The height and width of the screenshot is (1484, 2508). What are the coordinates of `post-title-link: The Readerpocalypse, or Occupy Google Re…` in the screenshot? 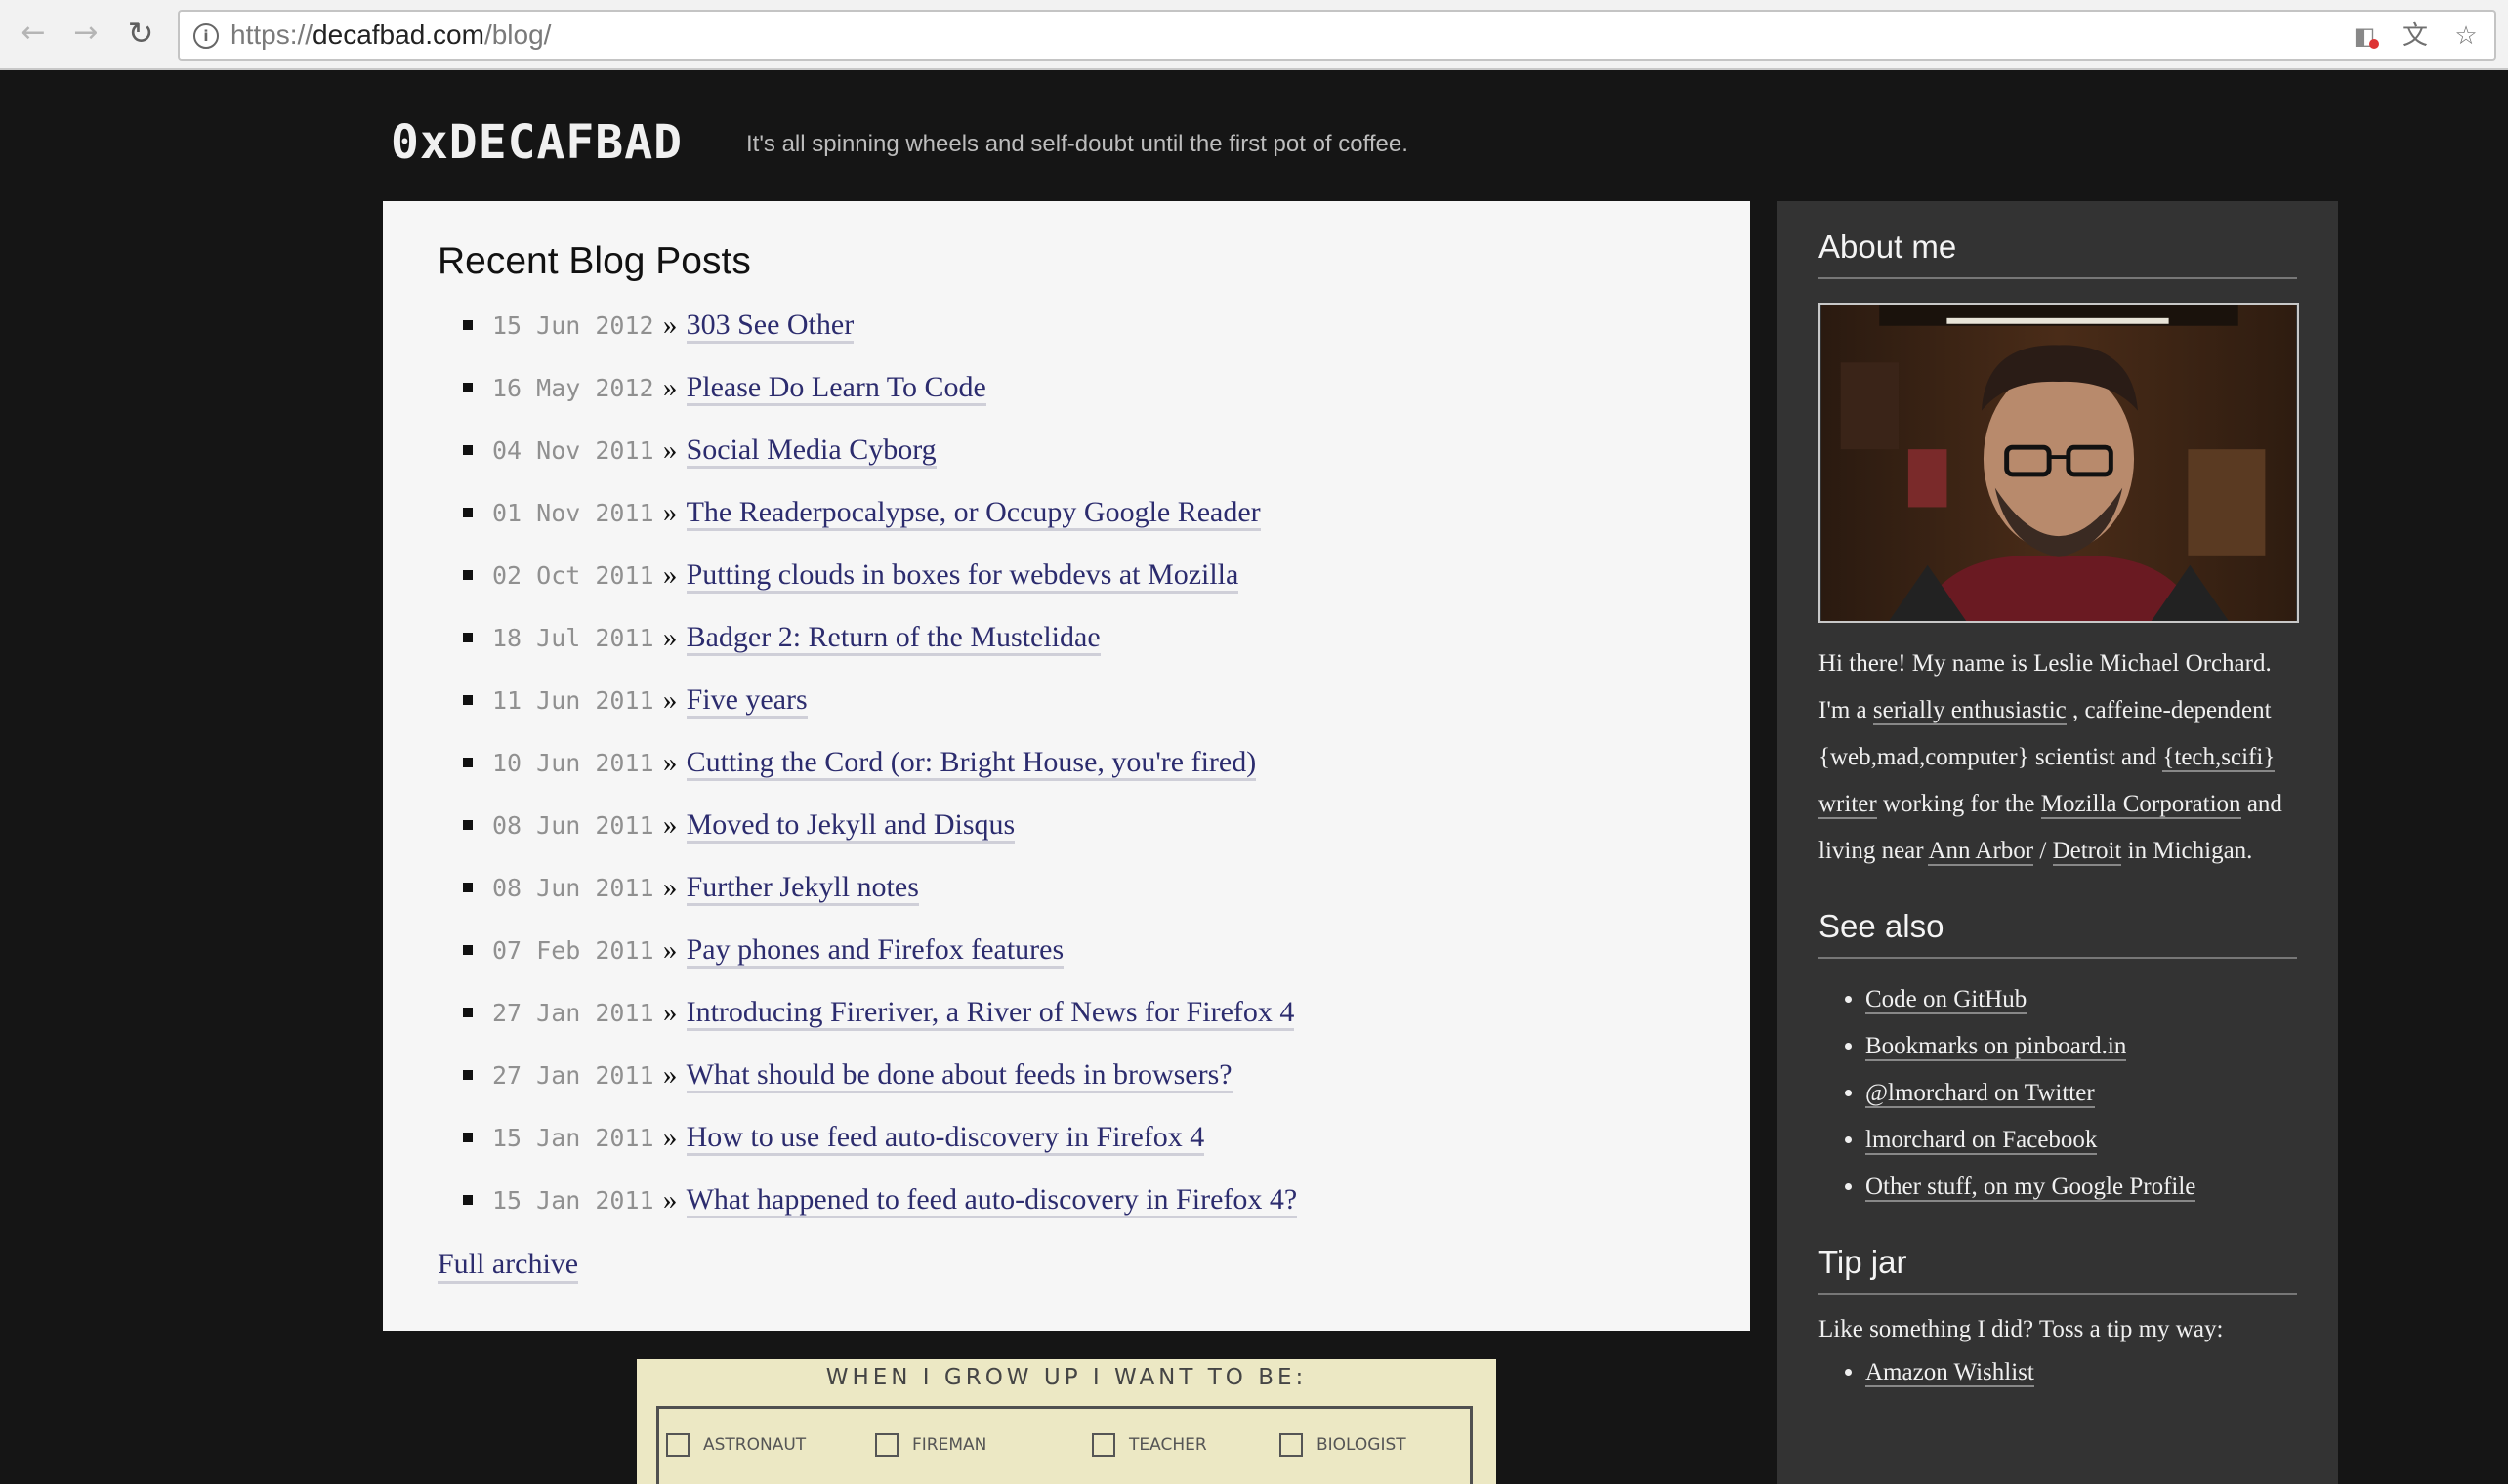 It's located at (973, 514).